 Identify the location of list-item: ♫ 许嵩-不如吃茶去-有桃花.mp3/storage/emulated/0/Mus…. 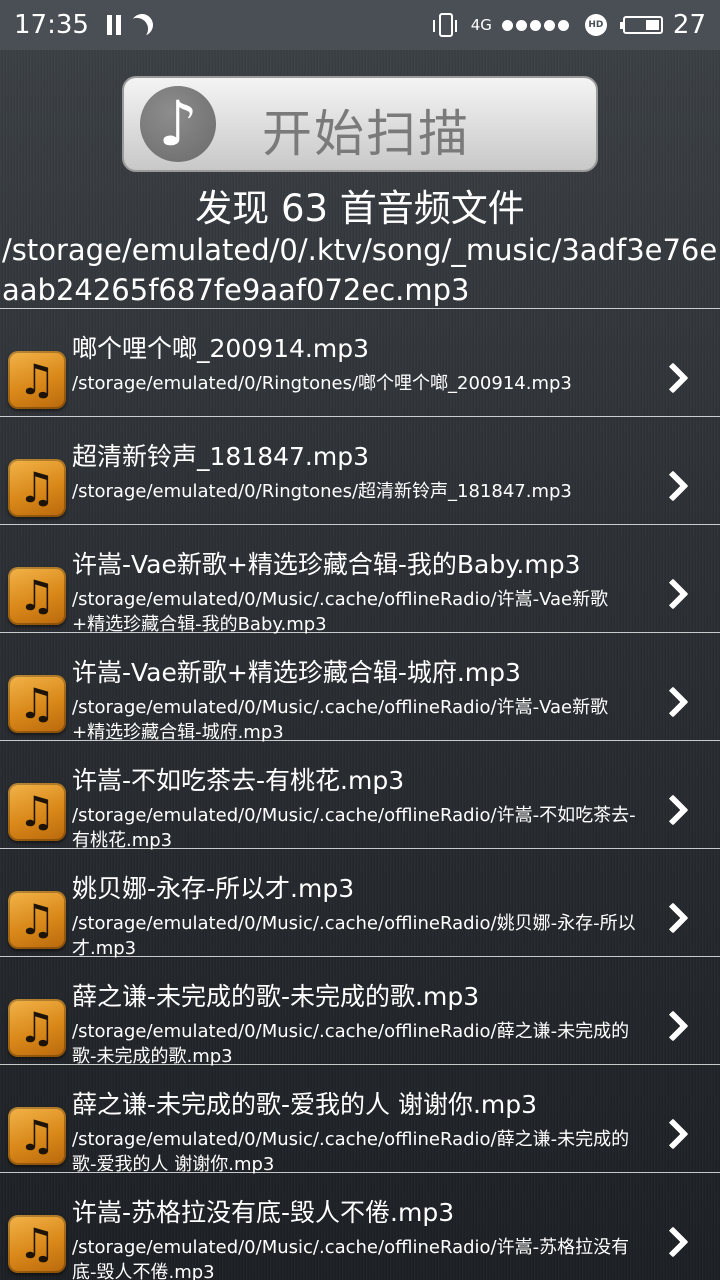
(360, 795).